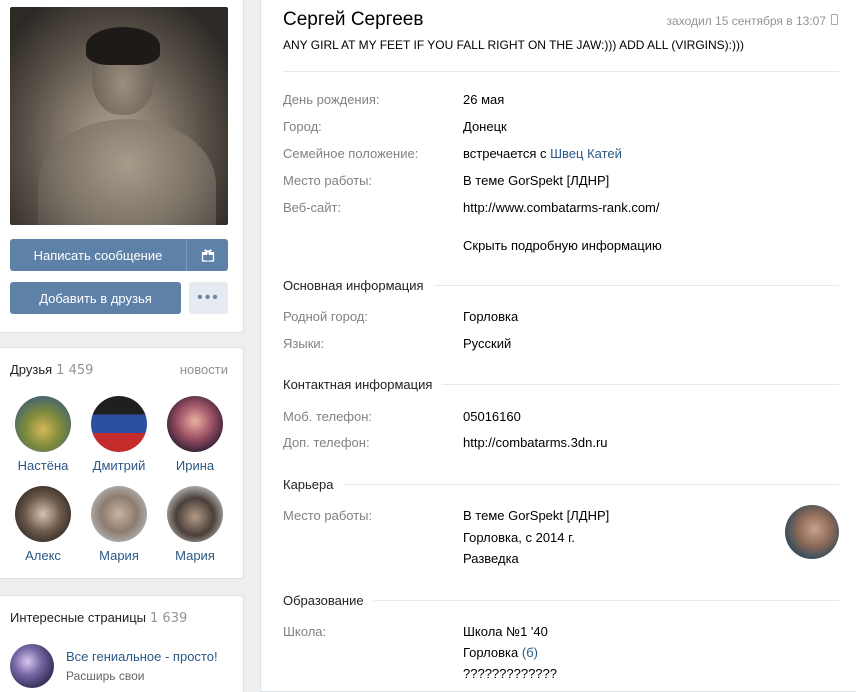 The image size is (856, 692). I want to click on hometown-label: Родной город:, so click(325, 316).